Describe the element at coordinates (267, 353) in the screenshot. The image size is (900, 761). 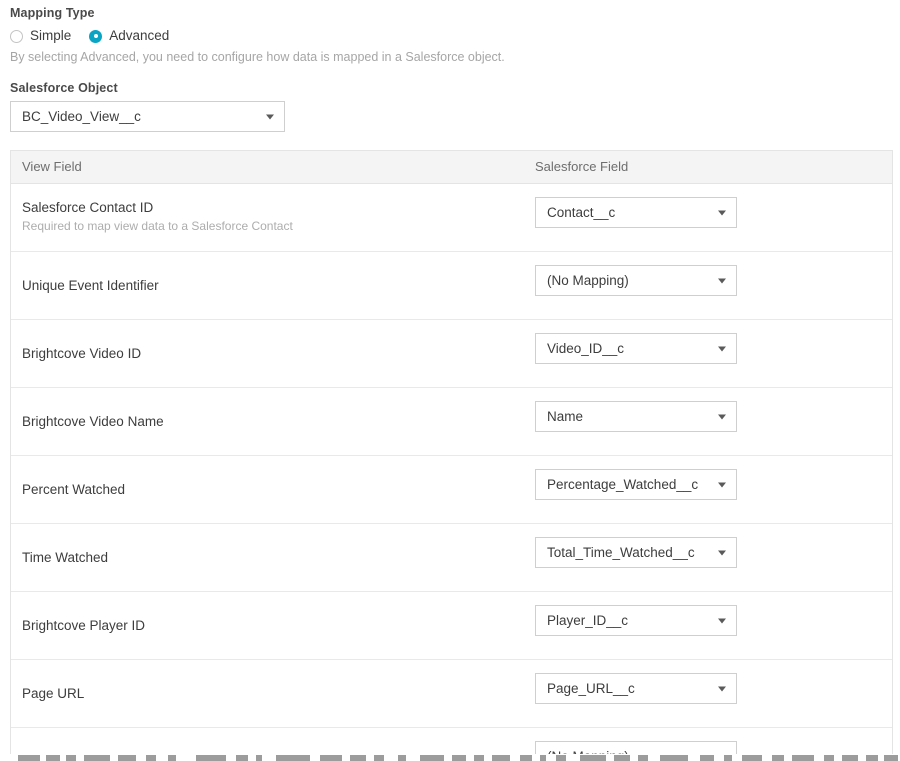
I see `view-field-cell: Brightcove Video ID` at that location.